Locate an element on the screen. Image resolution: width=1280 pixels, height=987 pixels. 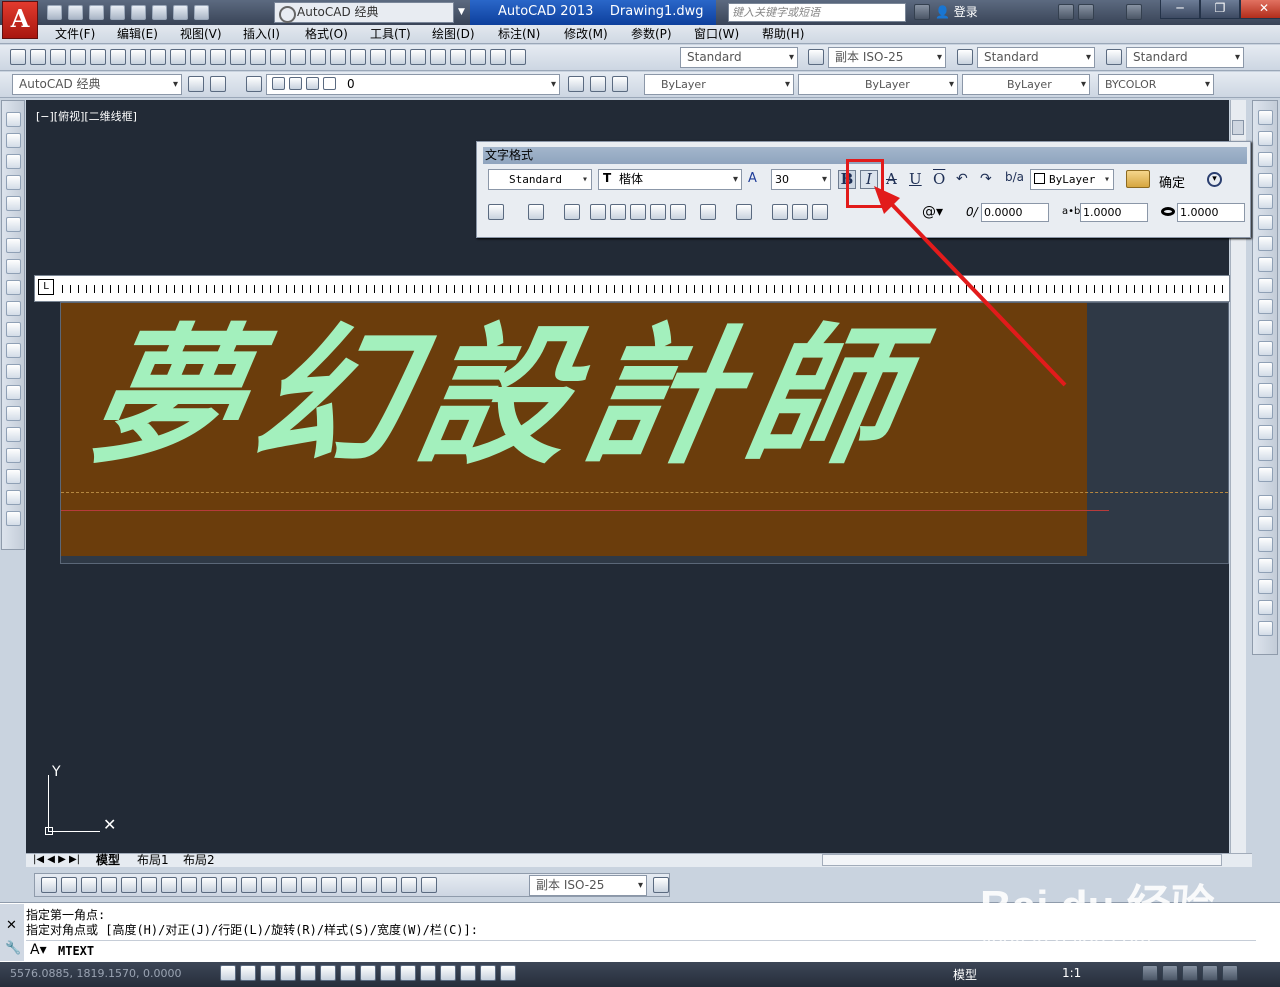
paste-icon is located at coordinates (198, 57).